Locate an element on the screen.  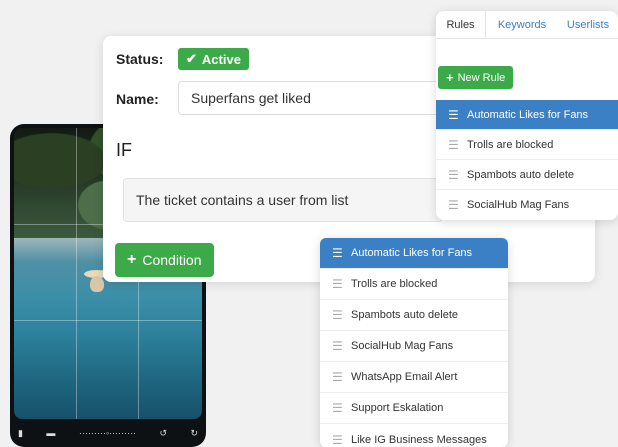
rotate-icon: ↻ is located at coordinates (194, 433).